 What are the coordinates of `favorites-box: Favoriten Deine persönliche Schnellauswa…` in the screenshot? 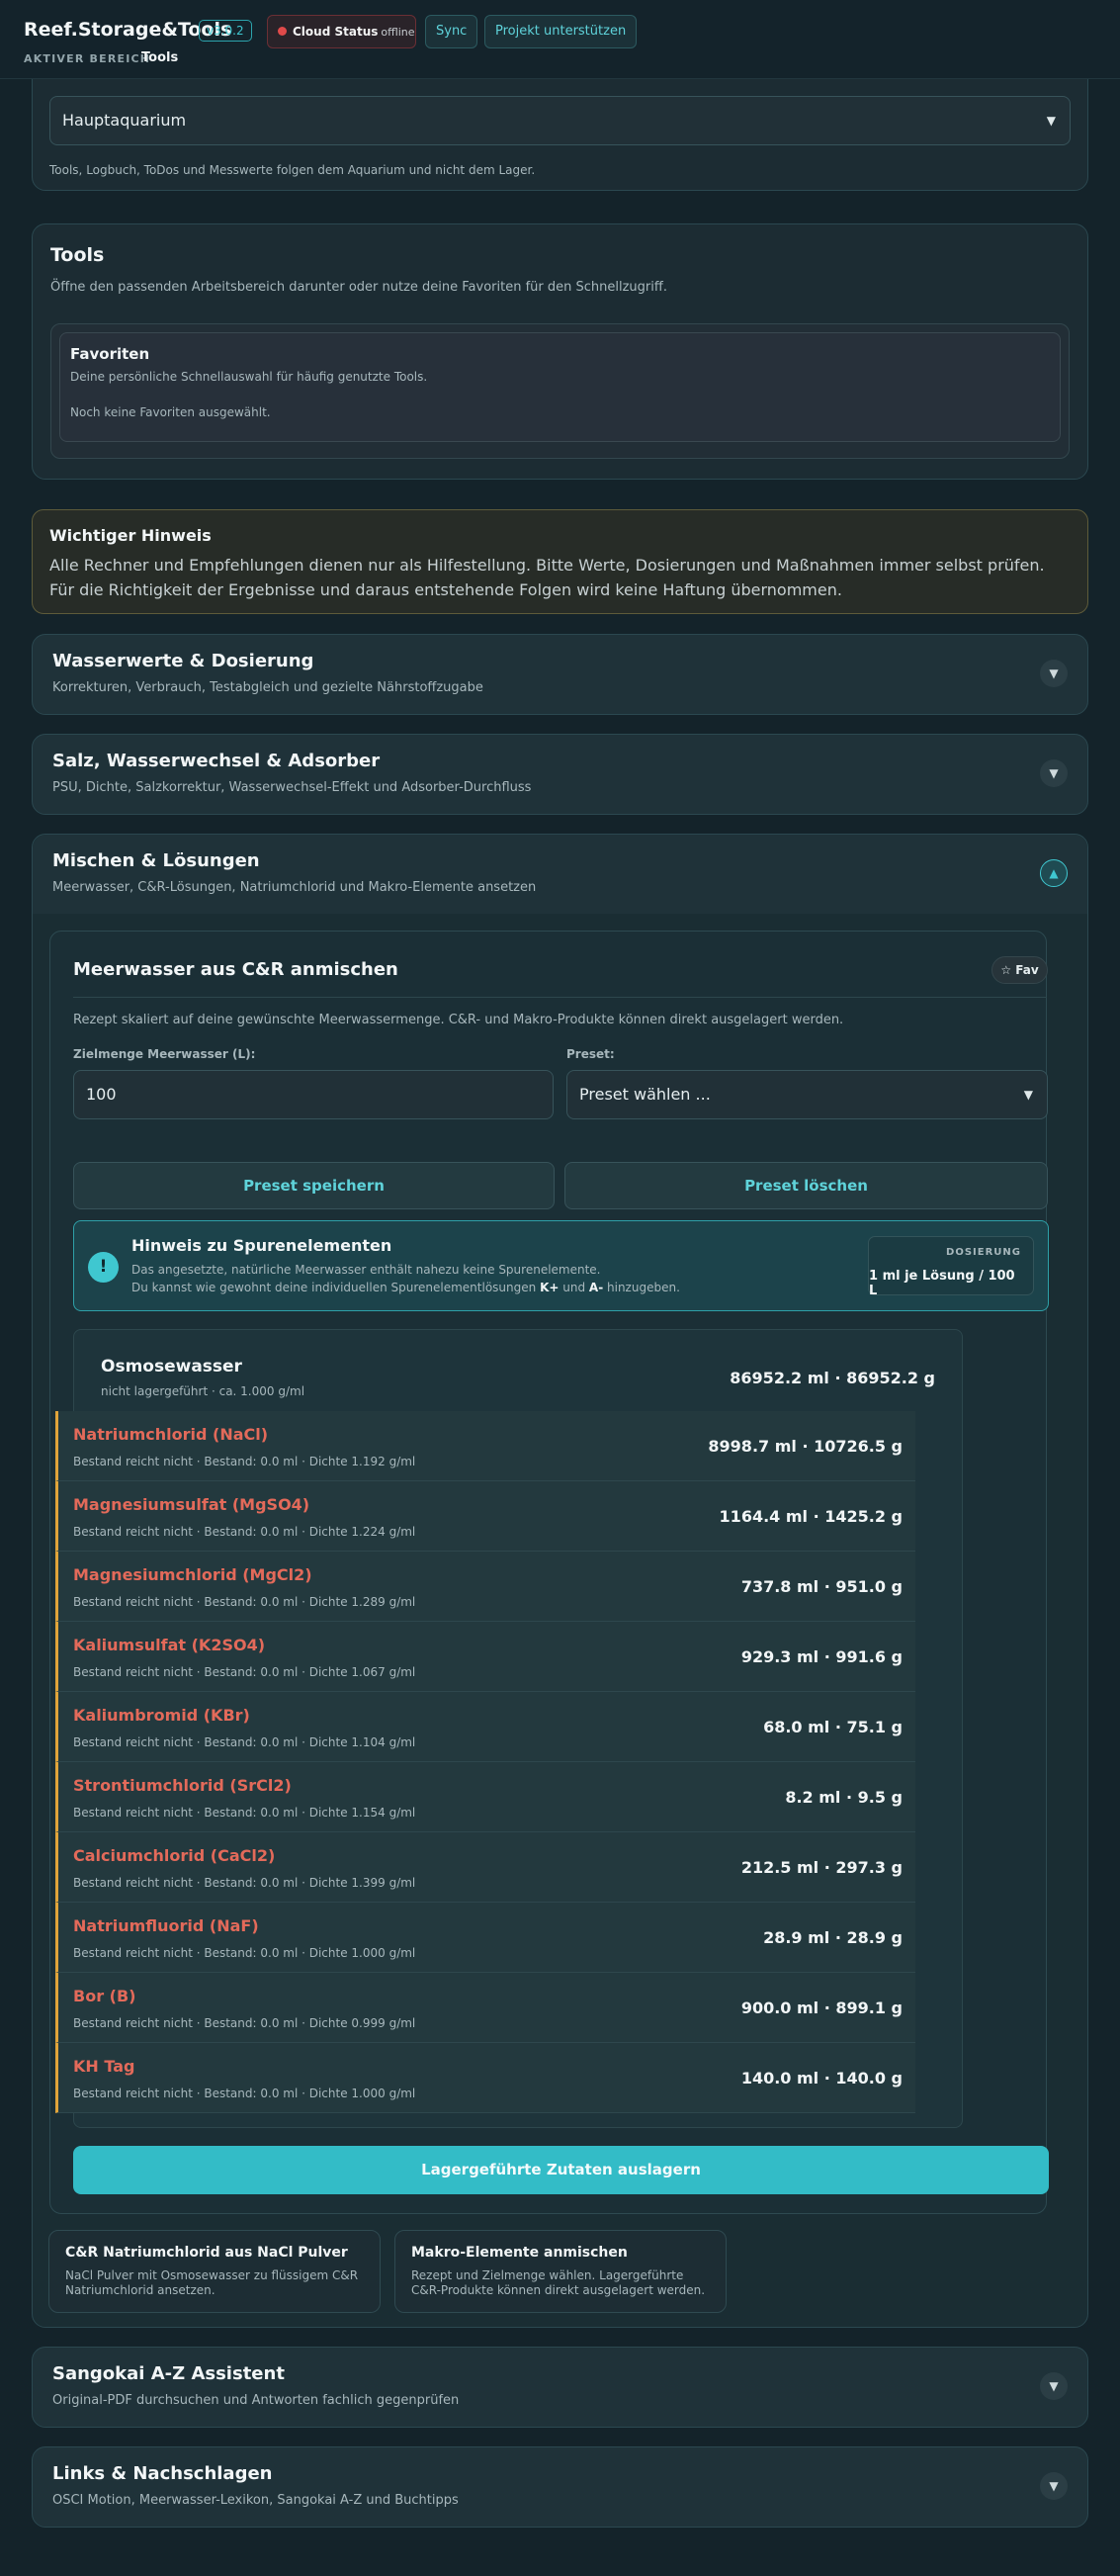 It's located at (560, 387).